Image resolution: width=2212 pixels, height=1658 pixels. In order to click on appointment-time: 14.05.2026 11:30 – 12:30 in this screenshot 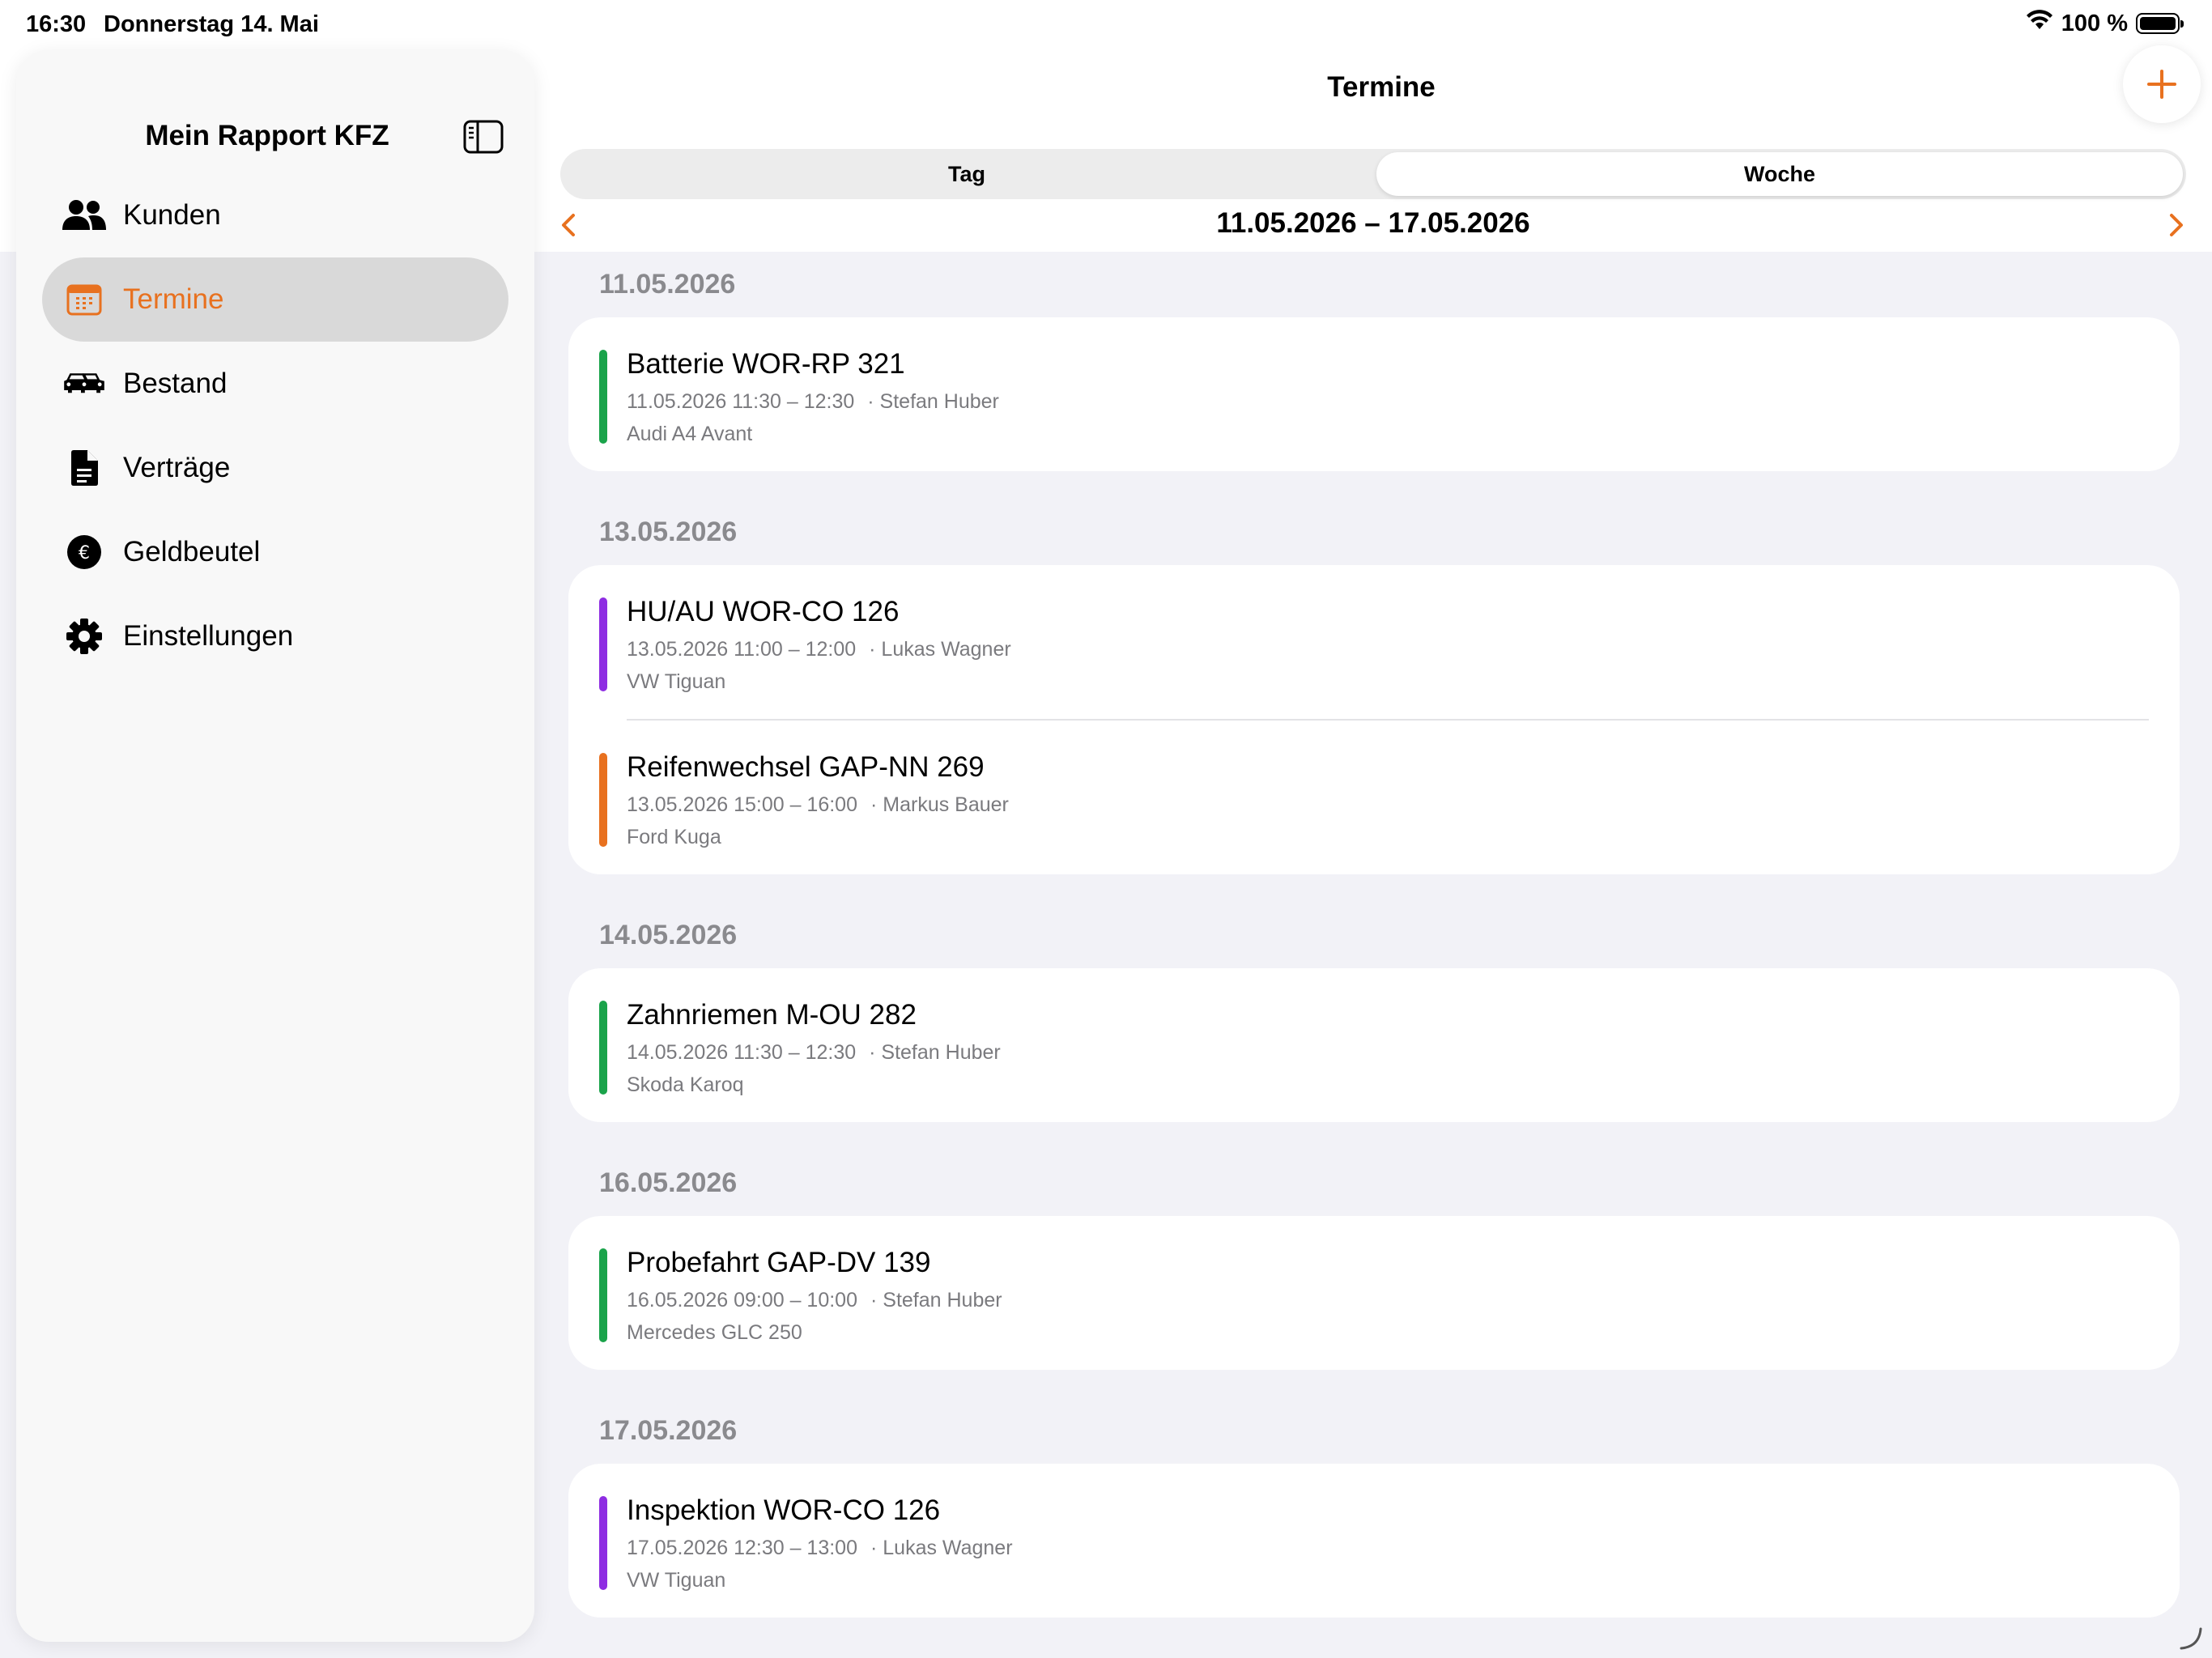, I will do `click(742, 1052)`.